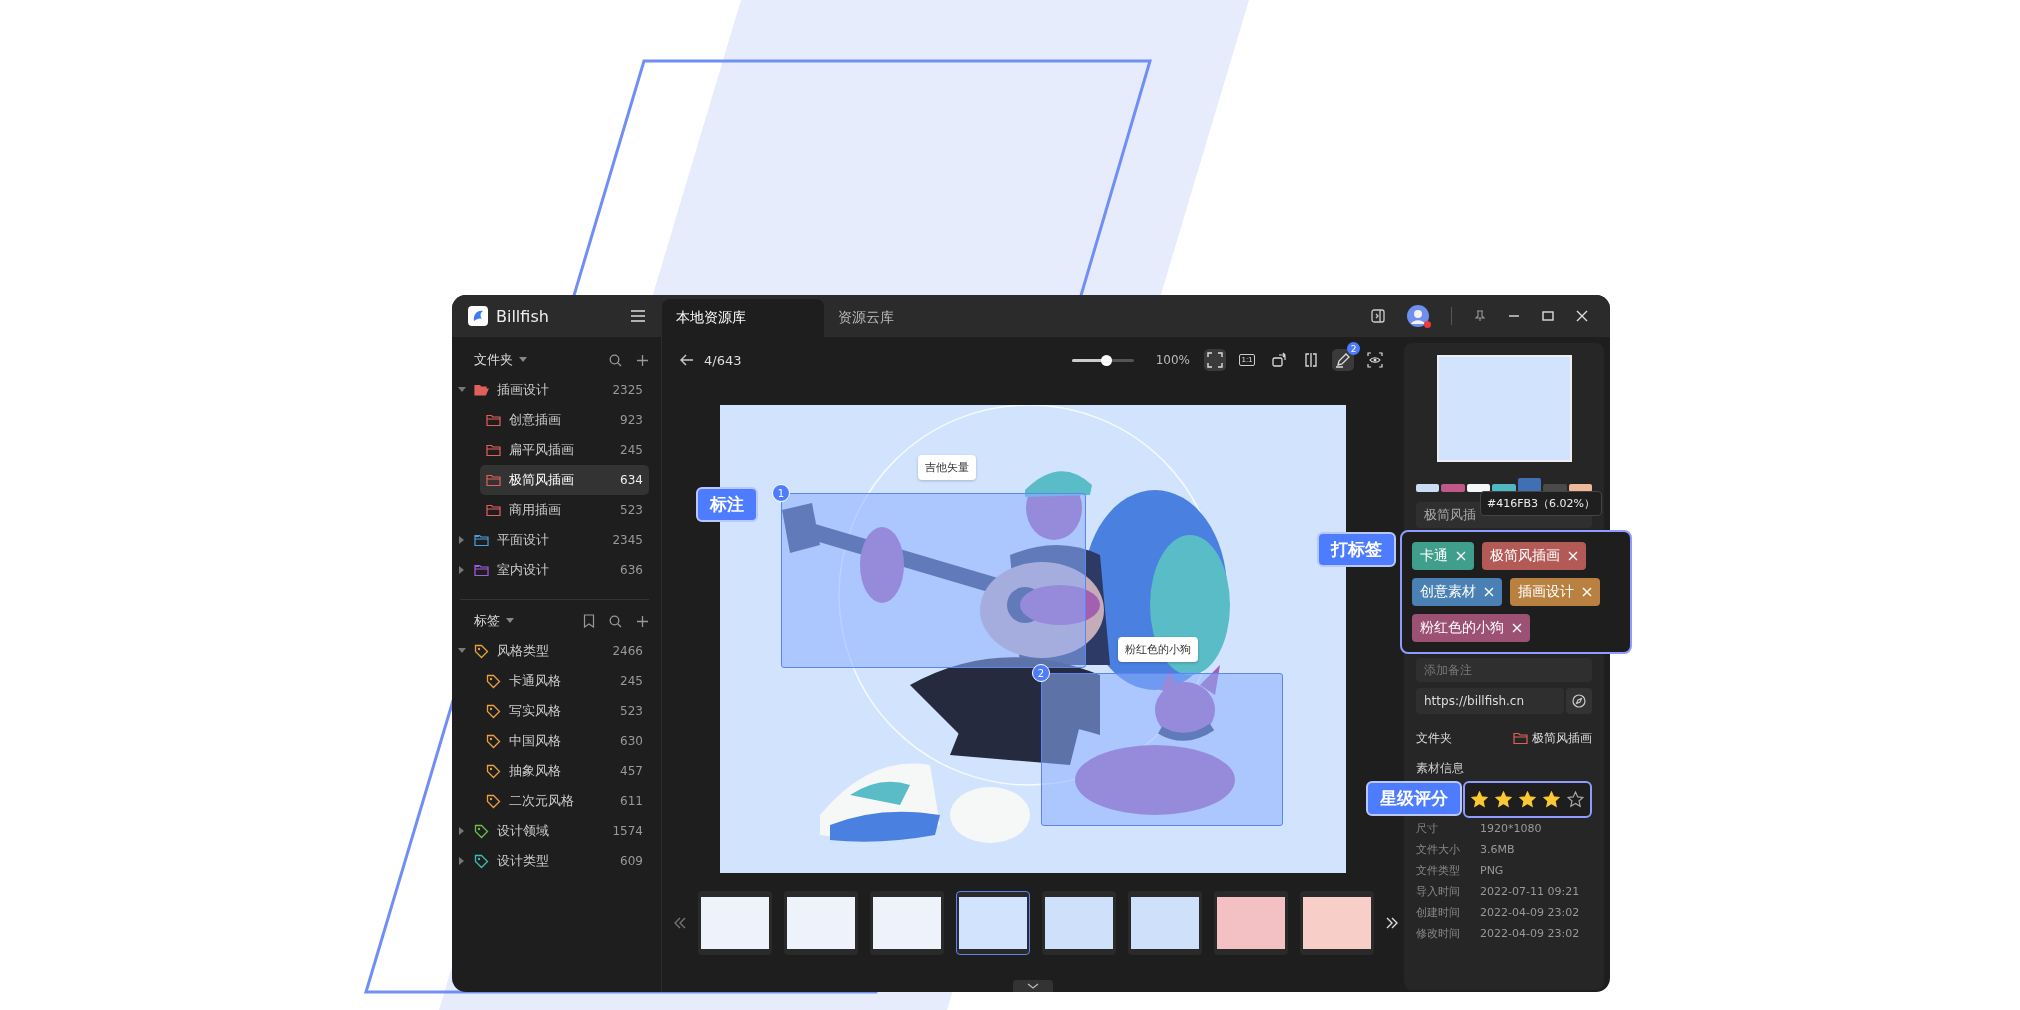 The height and width of the screenshot is (1010, 2020). Describe the element at coordinates (1427, 828) in the screenshot. I see `info-label: 尺寸` at that location.